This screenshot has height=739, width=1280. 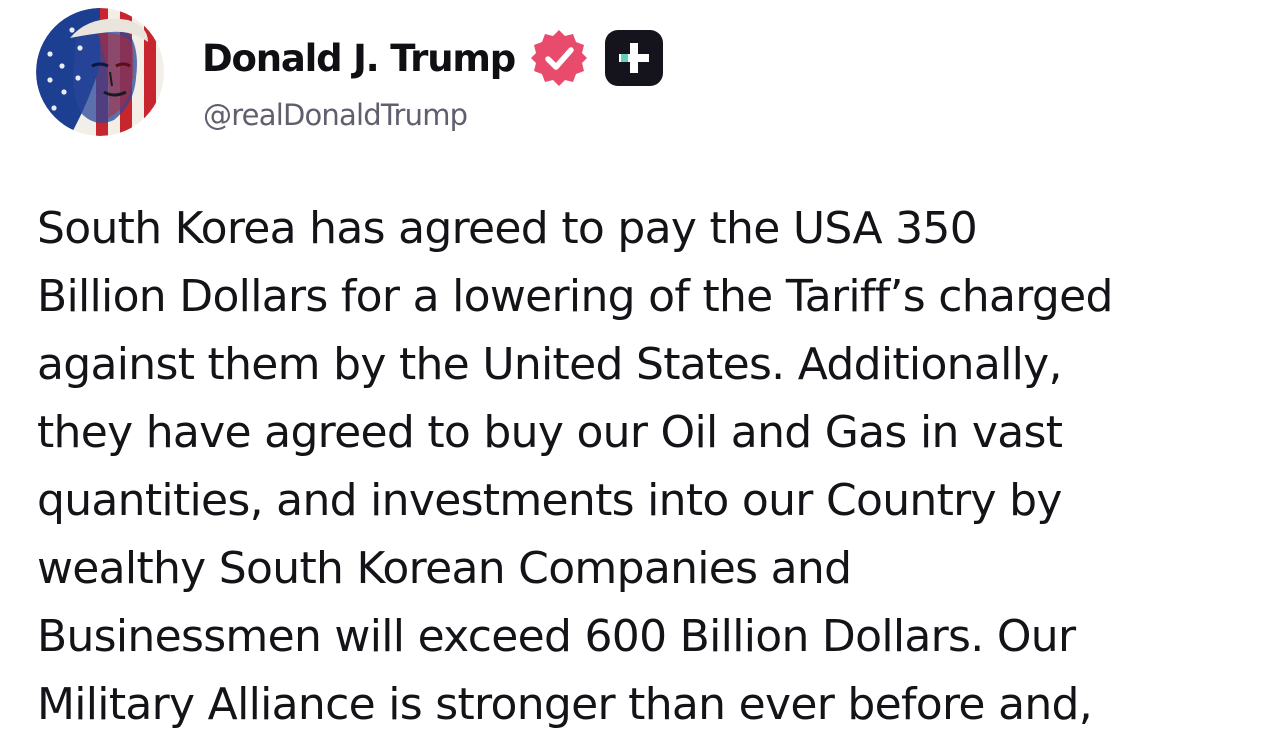 What do you see at coordinates (559, 58) in the screenshot?
I see `verified-badge-icon` at bounding box center [559, 58].